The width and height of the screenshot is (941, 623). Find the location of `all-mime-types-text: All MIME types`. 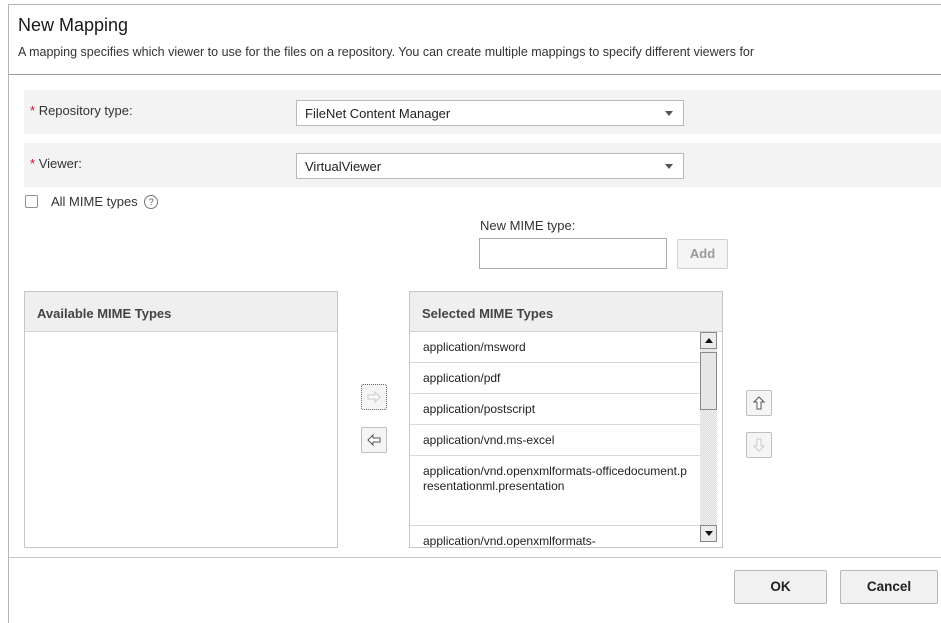

all-mime-types-text: All MIME types is located at coordinates (94, 201).